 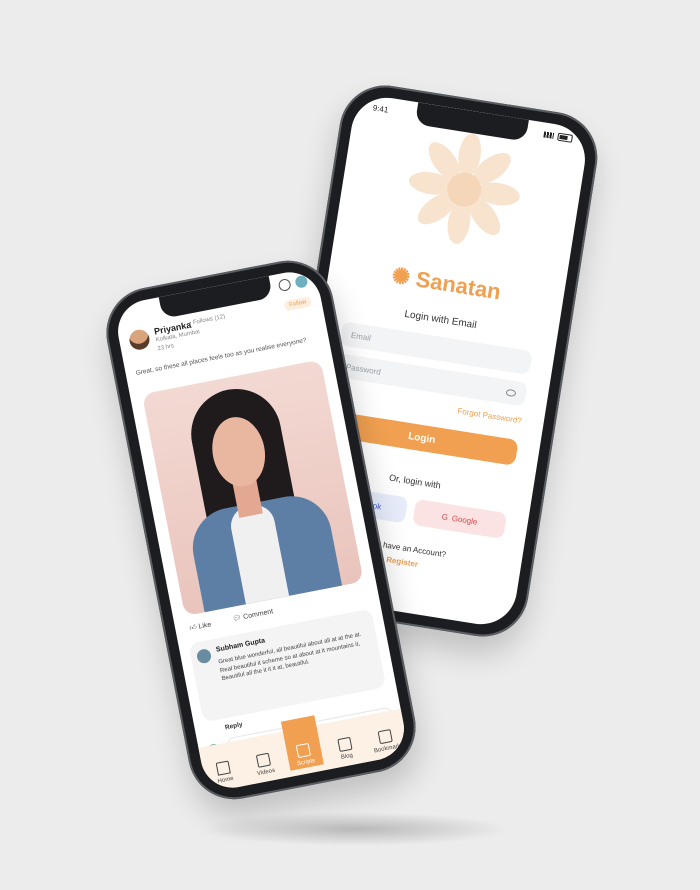 I want to click on book-icon, so click(x=304, y=750).